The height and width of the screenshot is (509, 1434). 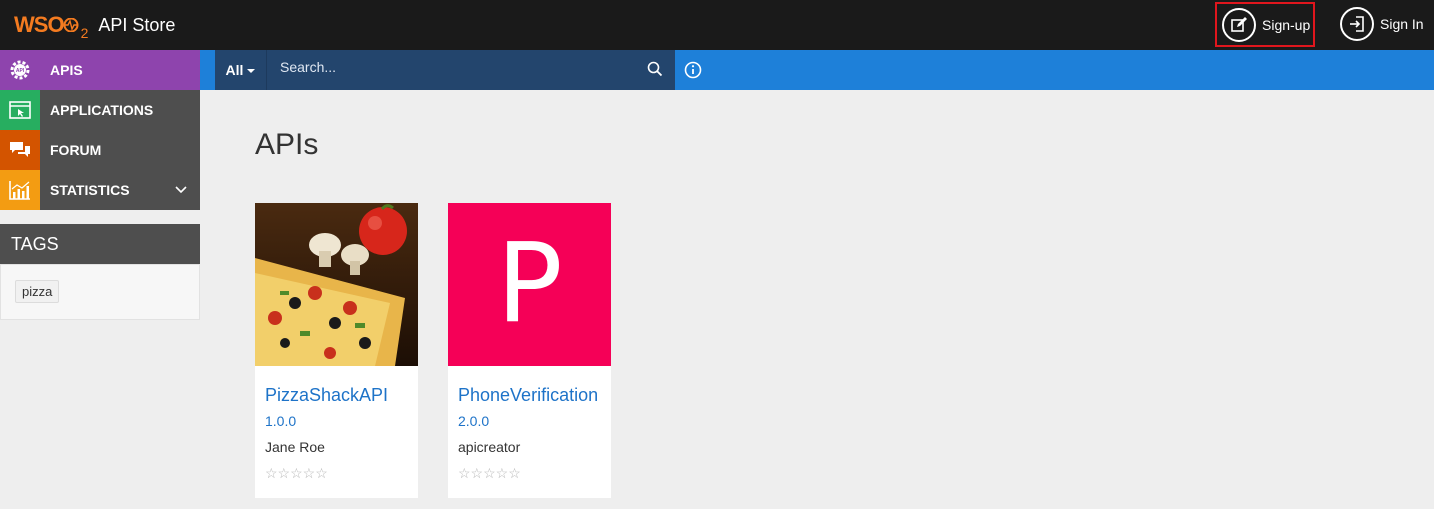 What do you see at coordinates (37, 291) in the screenshot?
I see `tag-pizza: pizza` at bounding box center [37, 291].